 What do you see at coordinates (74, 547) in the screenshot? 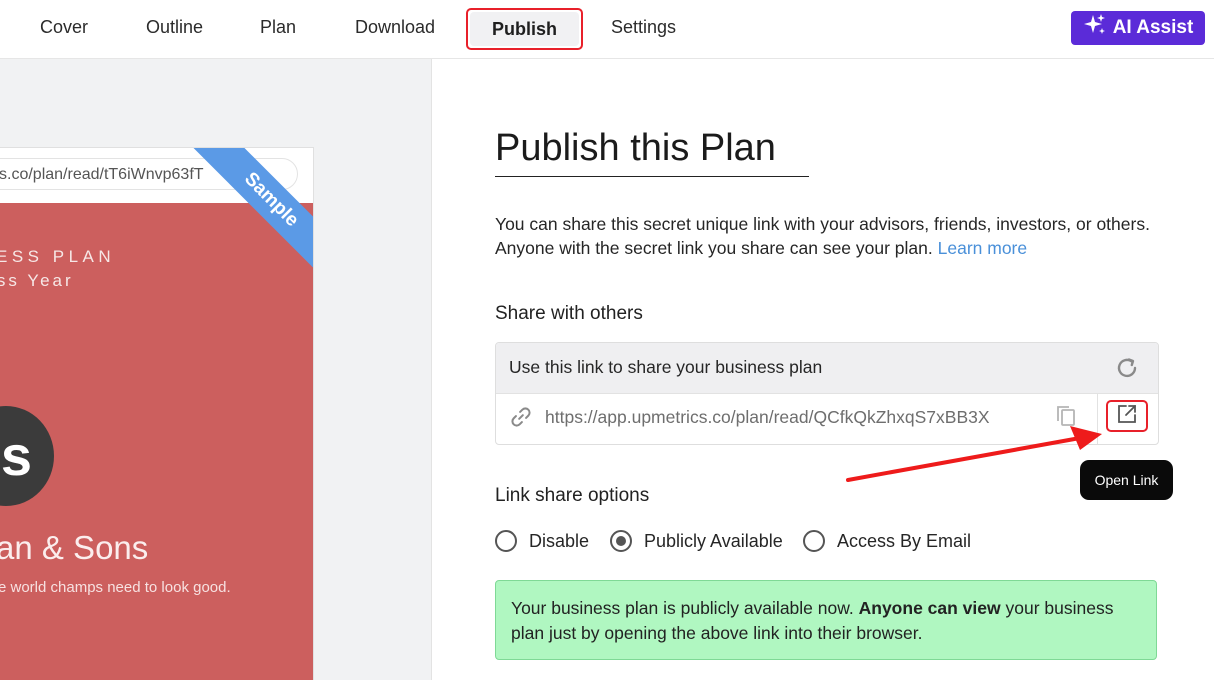
I see `company-name: an & Sons` at bounding box center [74, 547].